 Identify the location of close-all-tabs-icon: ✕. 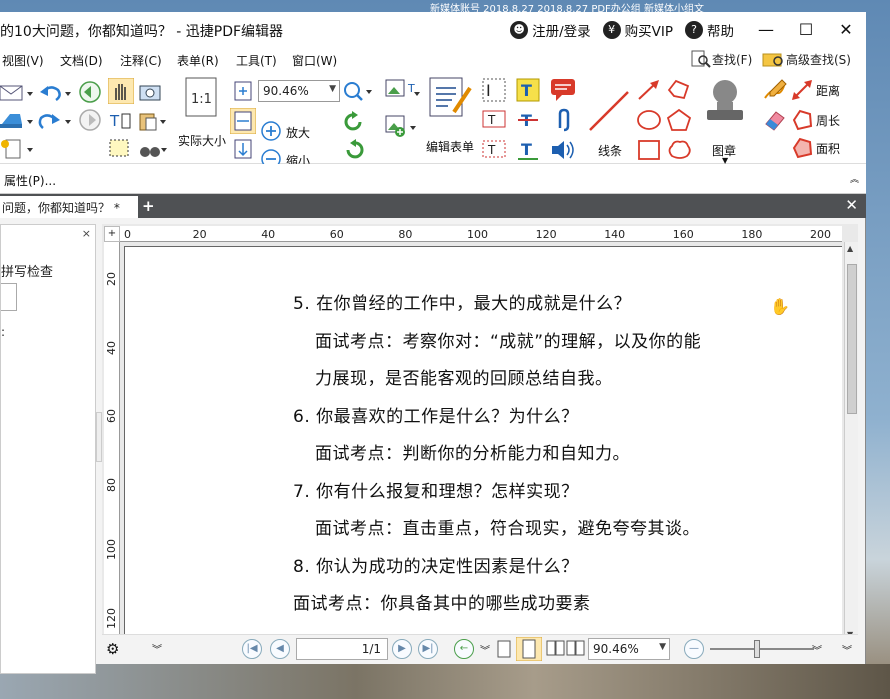
(851, 205).